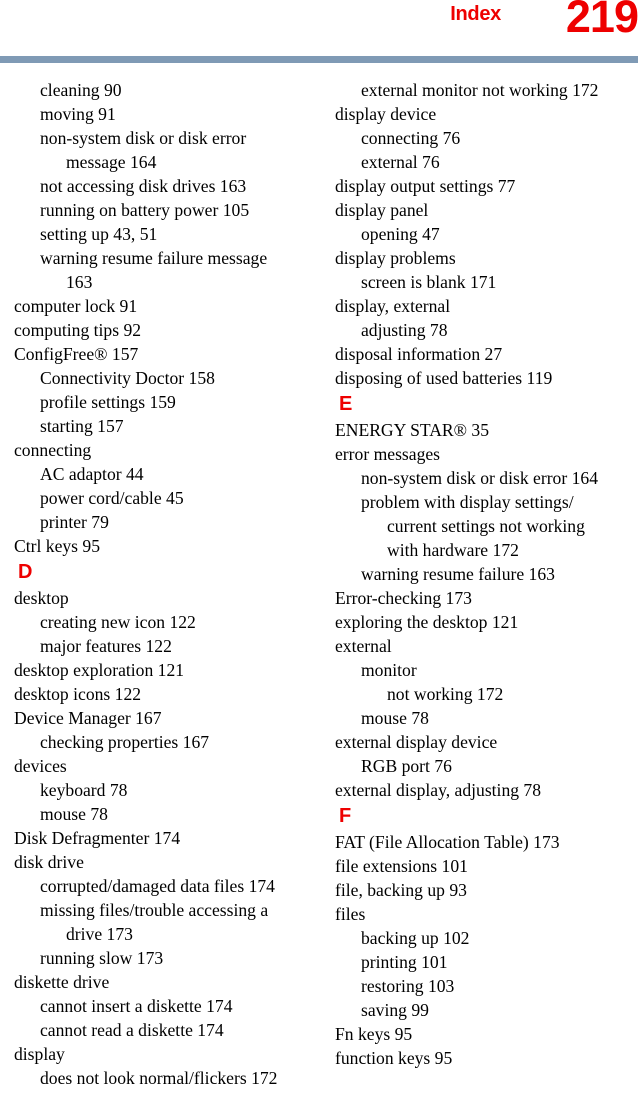 The width and height of the screenshot is (638, 1105). Describe the element at coordinates (143, 138) in the screenshot. I see `index-entry-sub: non-system disk or disk error` at that location.